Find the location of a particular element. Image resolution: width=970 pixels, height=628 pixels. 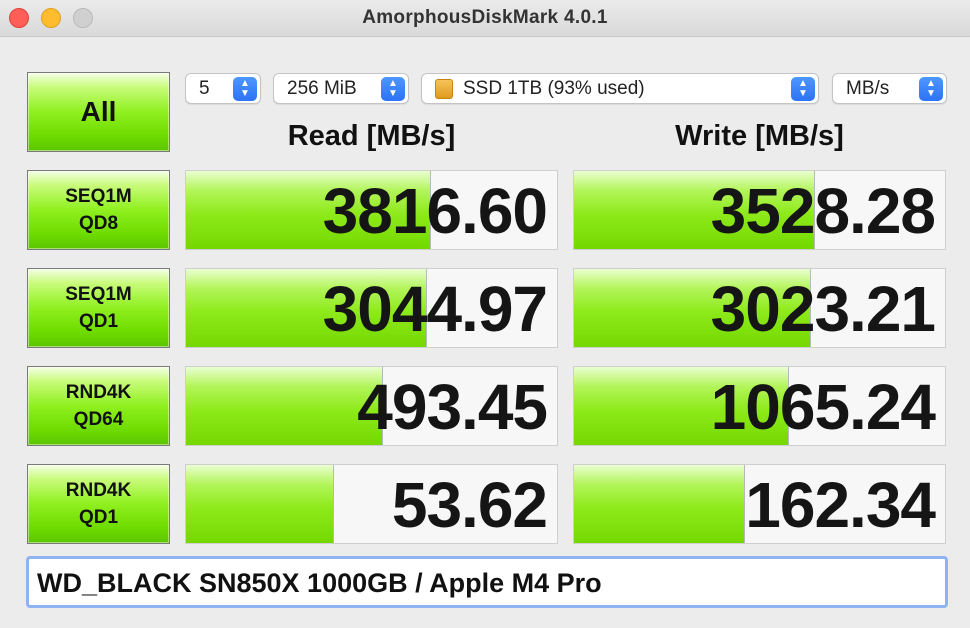

write-result-value: 3528.28 is located at coordinates (823, 211).